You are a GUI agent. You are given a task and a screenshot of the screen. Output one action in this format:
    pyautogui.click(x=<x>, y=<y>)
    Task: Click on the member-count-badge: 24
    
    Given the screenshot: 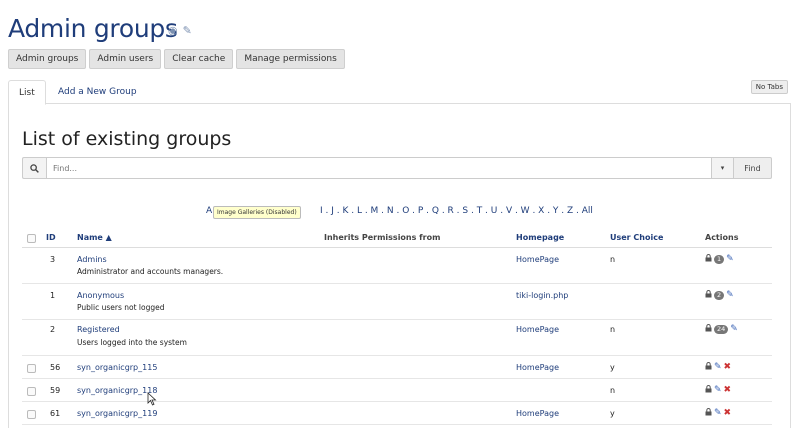 What is the action you would take?
    pyautogui.click(x=721, y=329)
    